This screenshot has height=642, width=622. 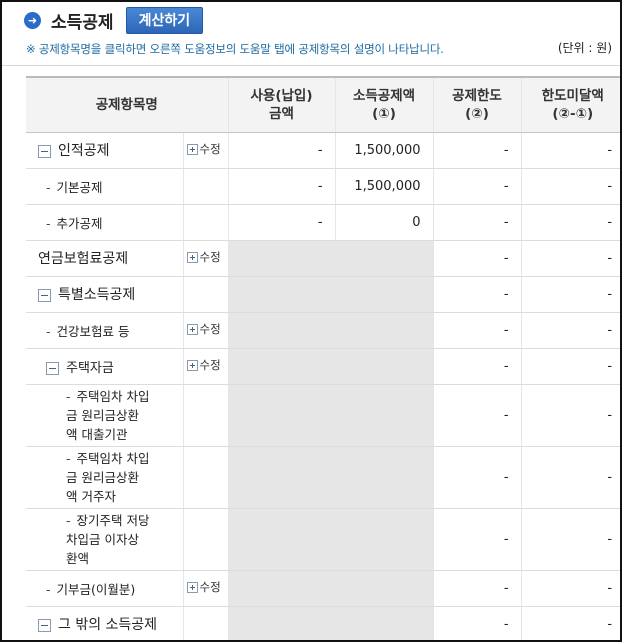 I want to click on table-row: - 주택임차 차입 금 원리금상환 액 거주자 - -, so click(x=323, y=477).